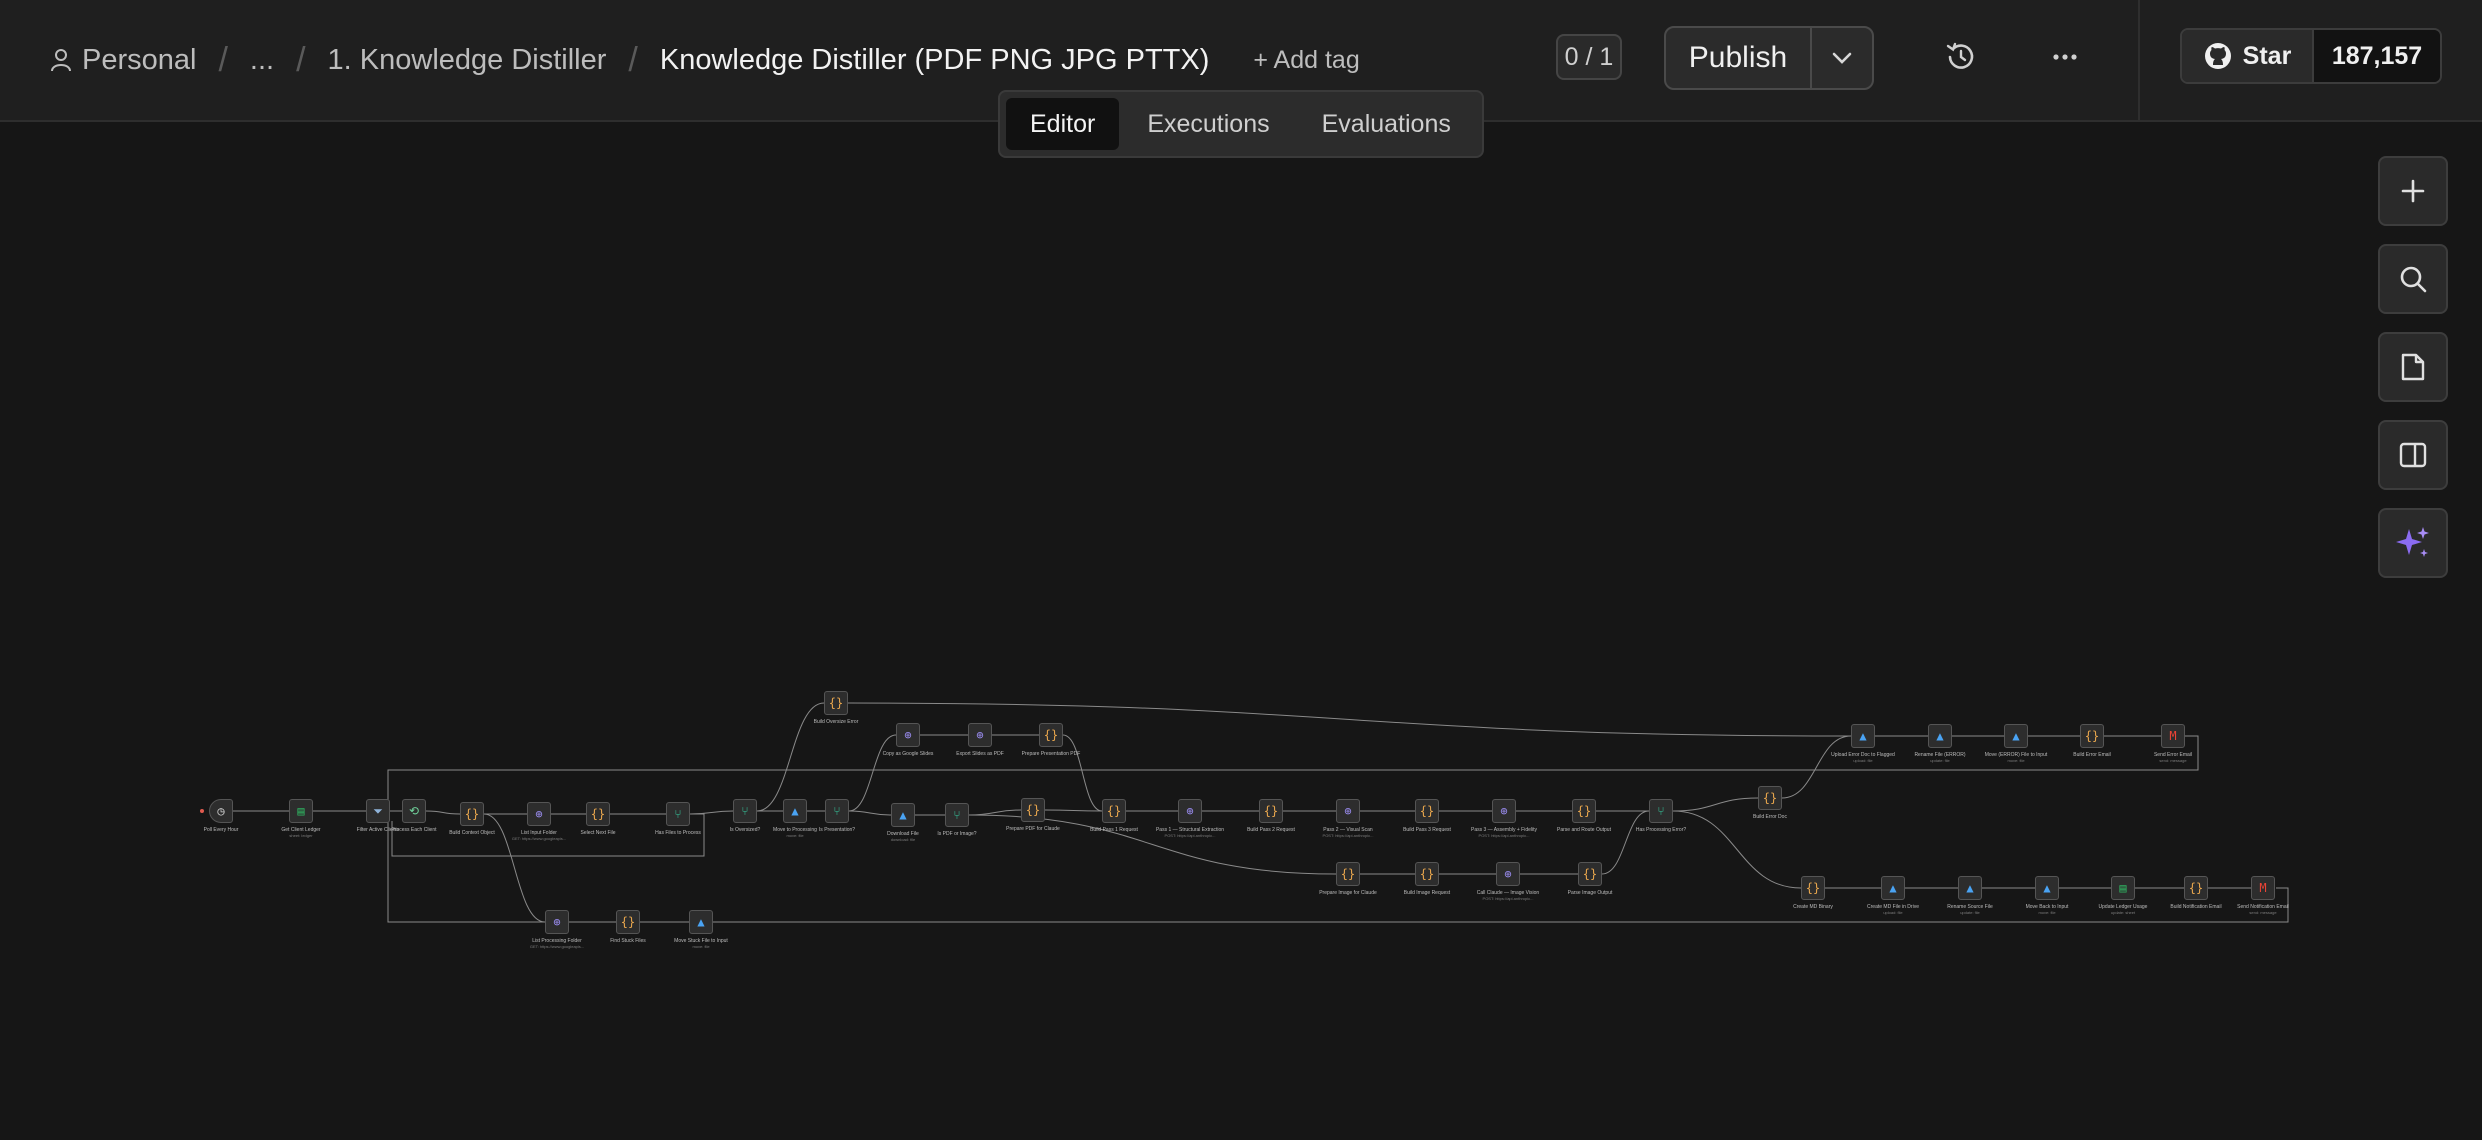  I want to click on breadcrumb-folder: 1. Knowledge Distiller, so click(467, 60).